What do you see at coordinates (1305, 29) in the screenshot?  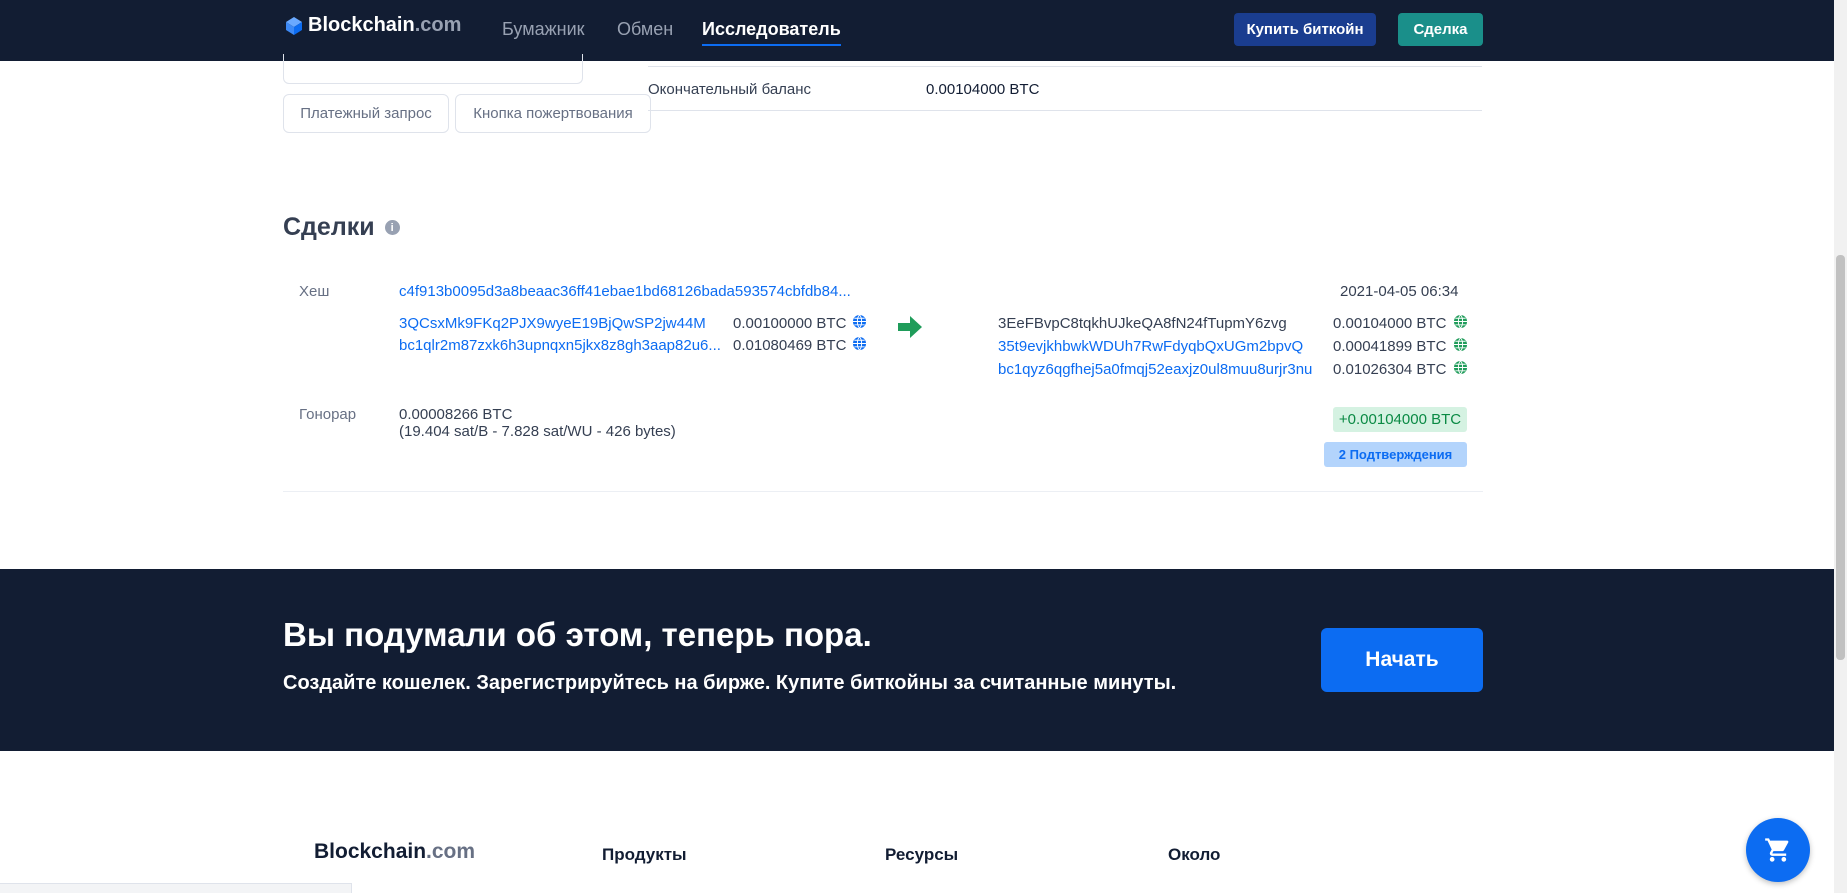 I see `buy-bitcoin-button: Купить биткойн` at bounding box center [1305, 29].